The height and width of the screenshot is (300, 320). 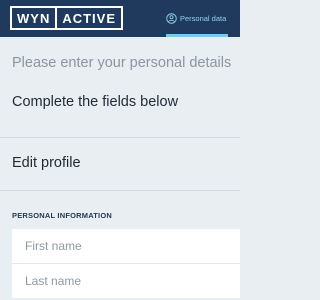 I want to click on intro-subtitle: Complete the fields below, so click(x=95, y=102).